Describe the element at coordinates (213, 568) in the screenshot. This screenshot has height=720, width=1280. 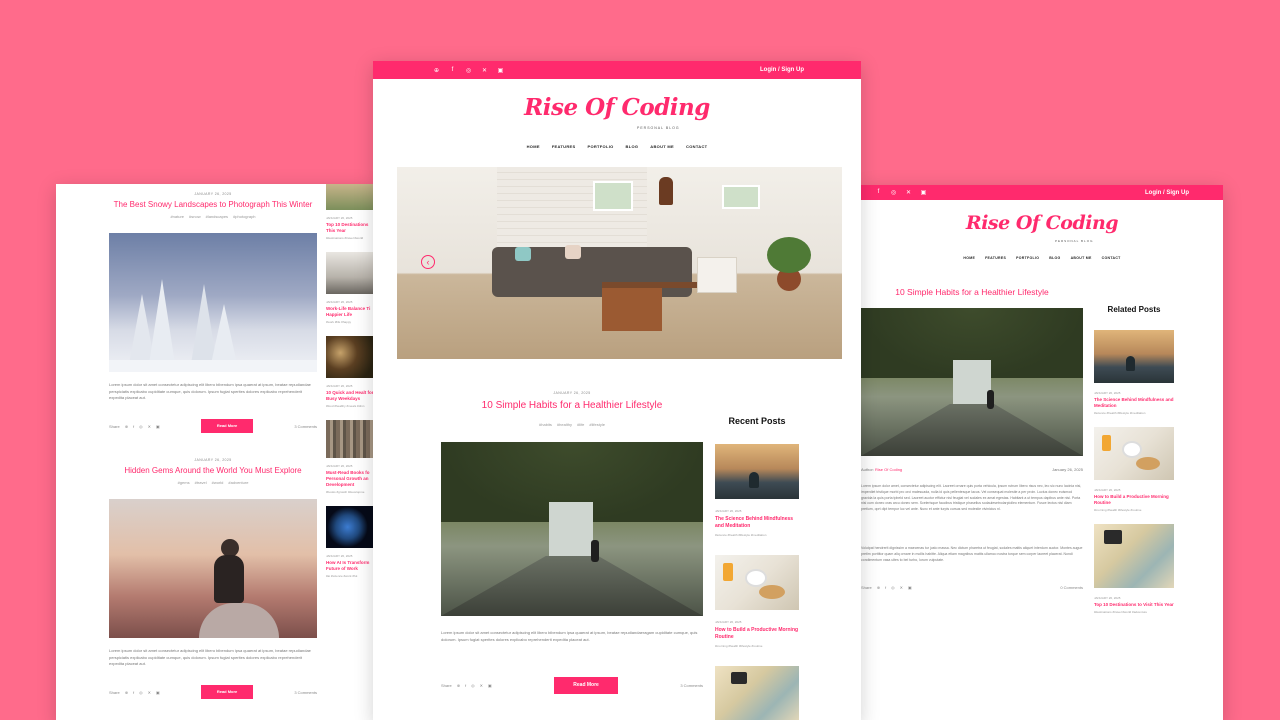
I see `mountain-sitting-image` at that location.